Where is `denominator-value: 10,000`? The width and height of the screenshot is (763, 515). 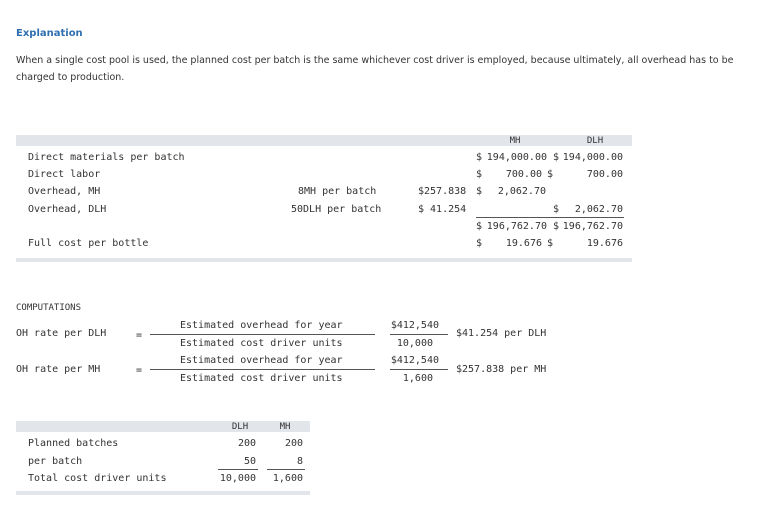 denominator-value: 10,000 is located at coordinates (414, 343).